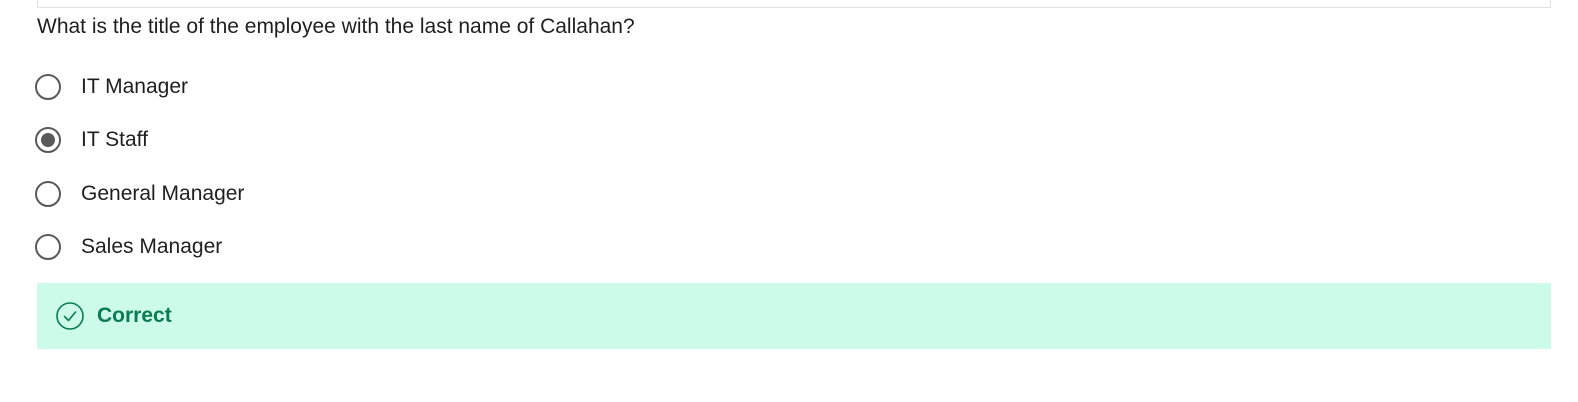  Describe the element at coordinates (335, 140) in the screenshot. I see `option-it-staff: IT Staff` at that location.